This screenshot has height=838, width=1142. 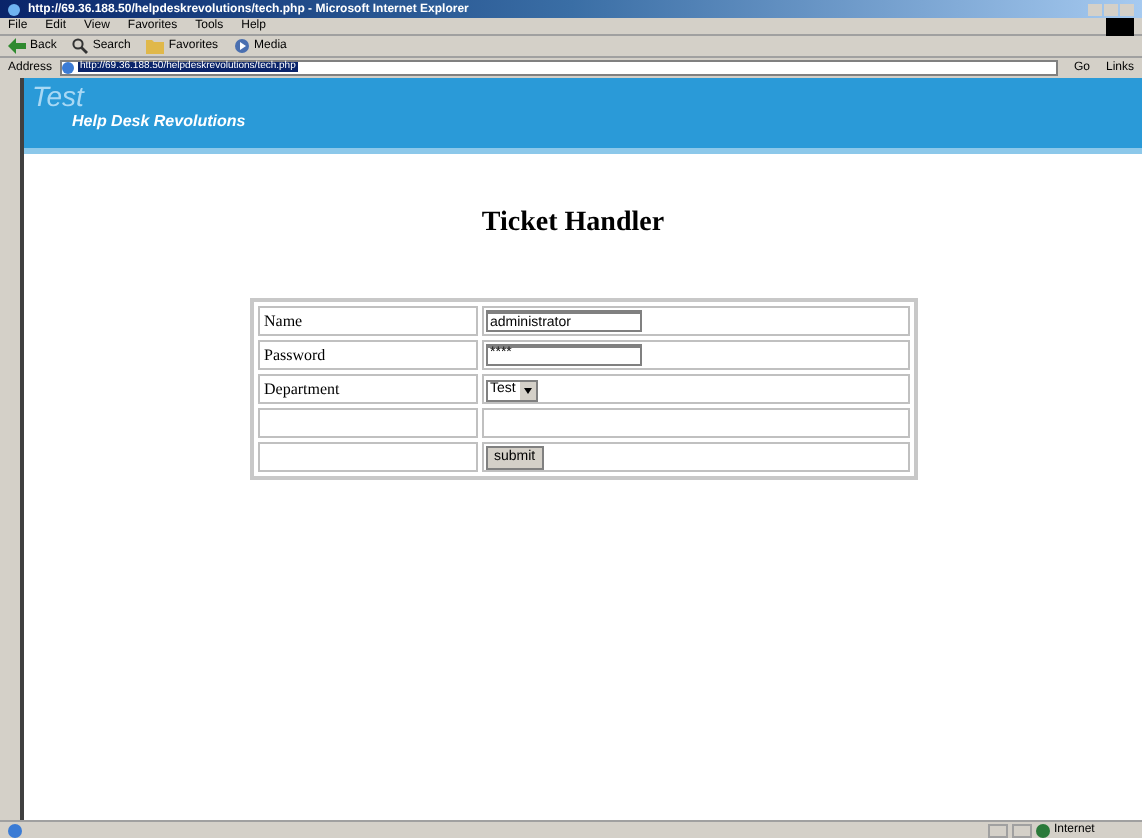 I want to click on close-button, so click(x=1127, y=9).